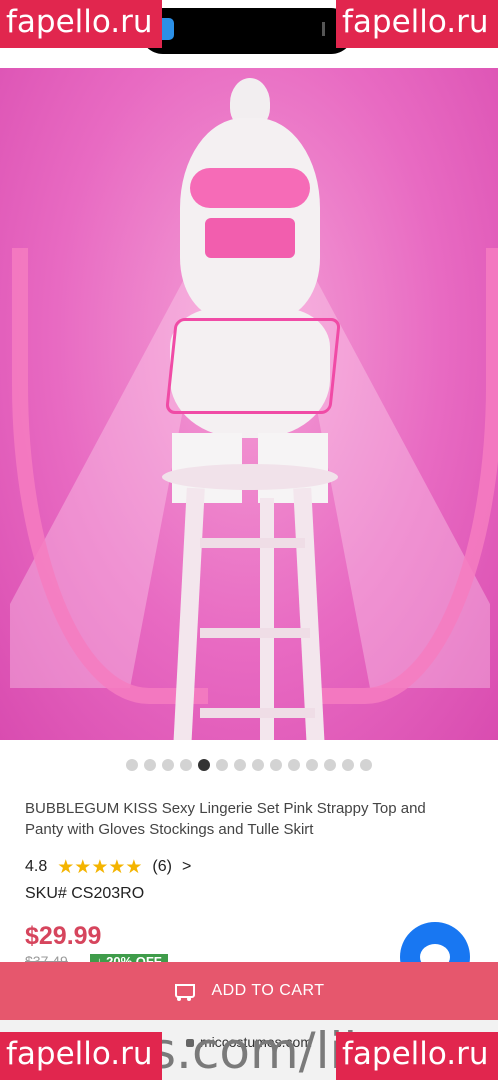 This screenshot has height=1080, width=498. Describe the element at coordinates (186, 867) in the screenshot. I see `chevron-right-icon: >` at that location.